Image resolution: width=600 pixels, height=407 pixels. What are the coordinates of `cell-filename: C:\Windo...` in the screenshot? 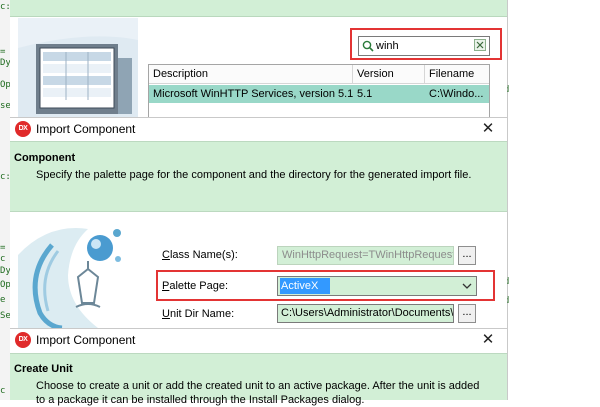 It's located at (456, 94).